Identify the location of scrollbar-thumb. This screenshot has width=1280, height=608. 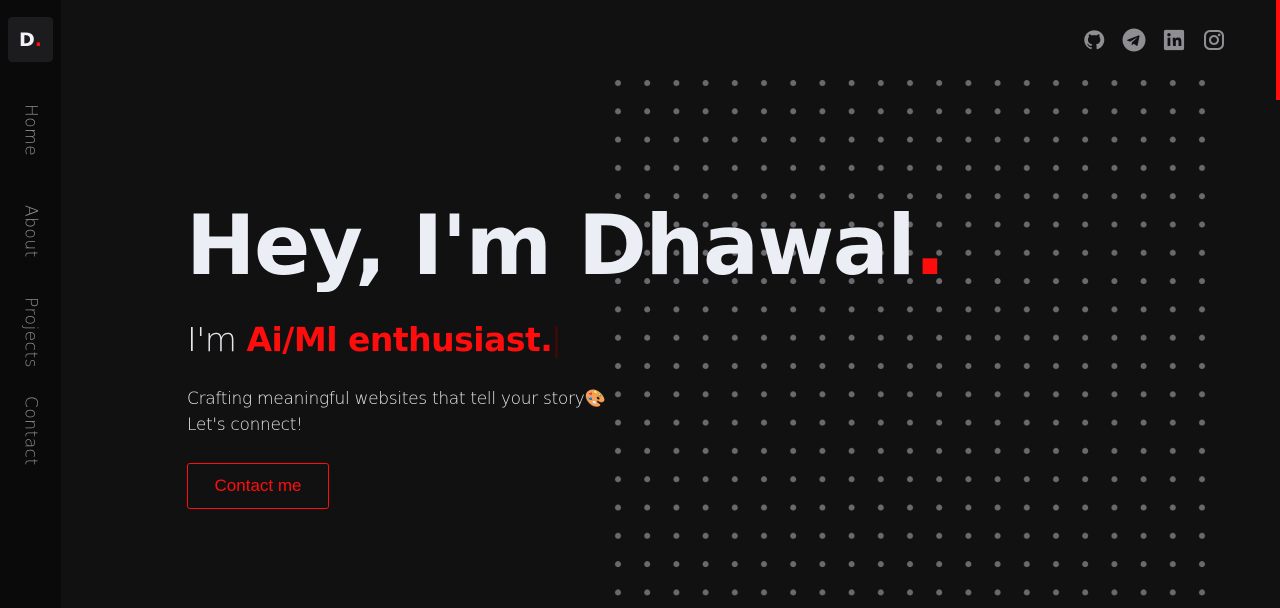
(1278, 50).